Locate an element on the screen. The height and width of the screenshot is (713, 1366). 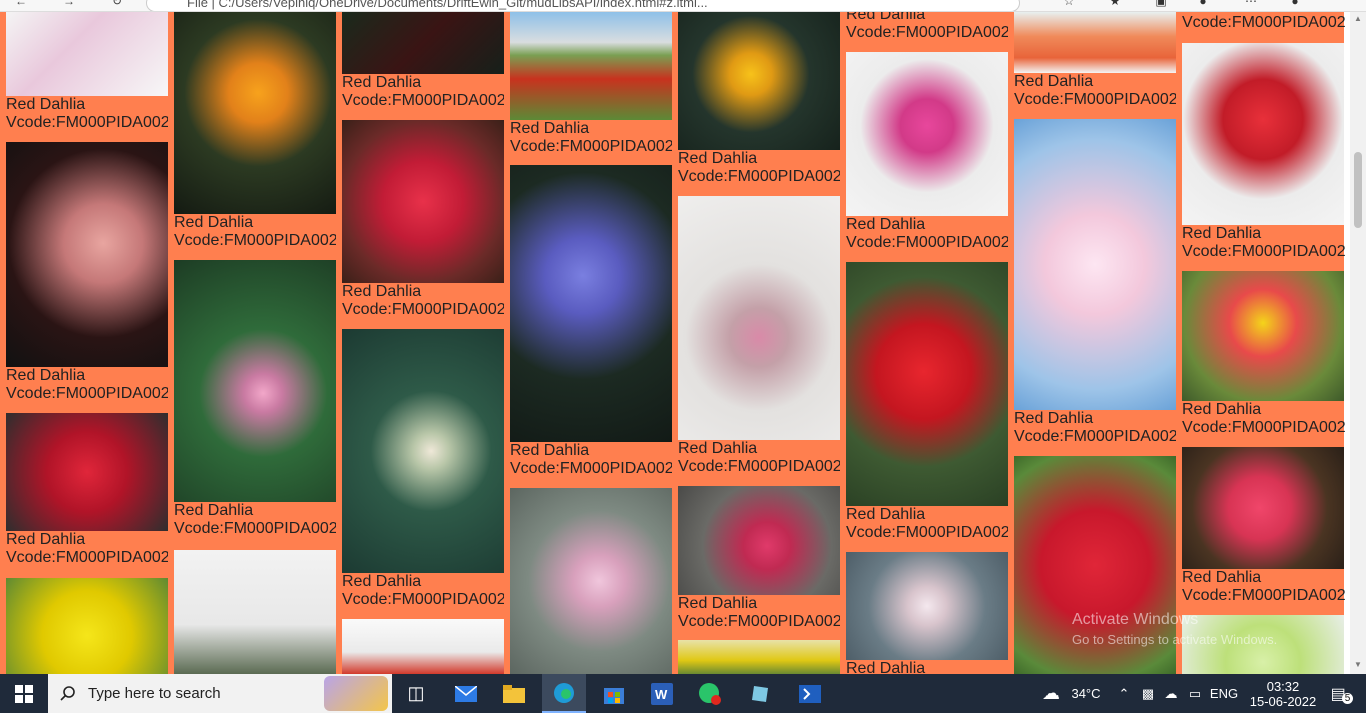
scroll-up-icon: ▲ is located at coordinates (1358, 18).